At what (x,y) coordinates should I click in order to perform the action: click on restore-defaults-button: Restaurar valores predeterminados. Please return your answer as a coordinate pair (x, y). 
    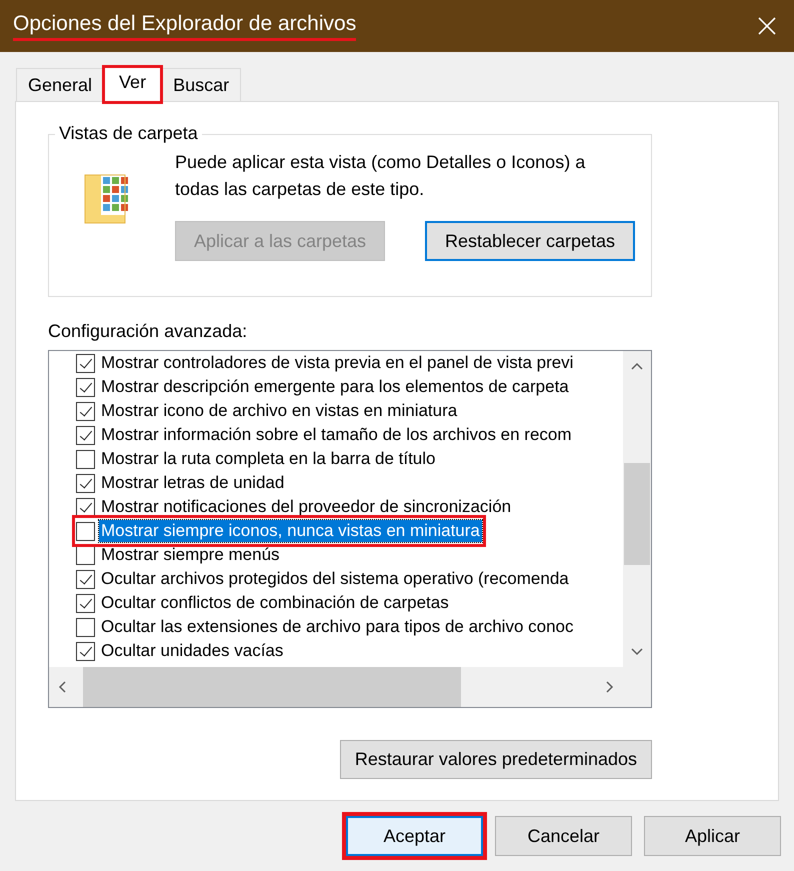
    Looking at the image, I should click on (496, 759).